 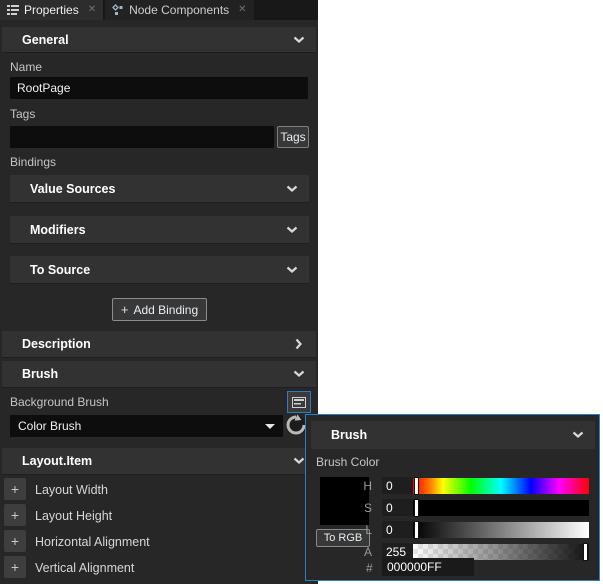 I want to click on chevron-right-icon, so click(x=299, y=344).